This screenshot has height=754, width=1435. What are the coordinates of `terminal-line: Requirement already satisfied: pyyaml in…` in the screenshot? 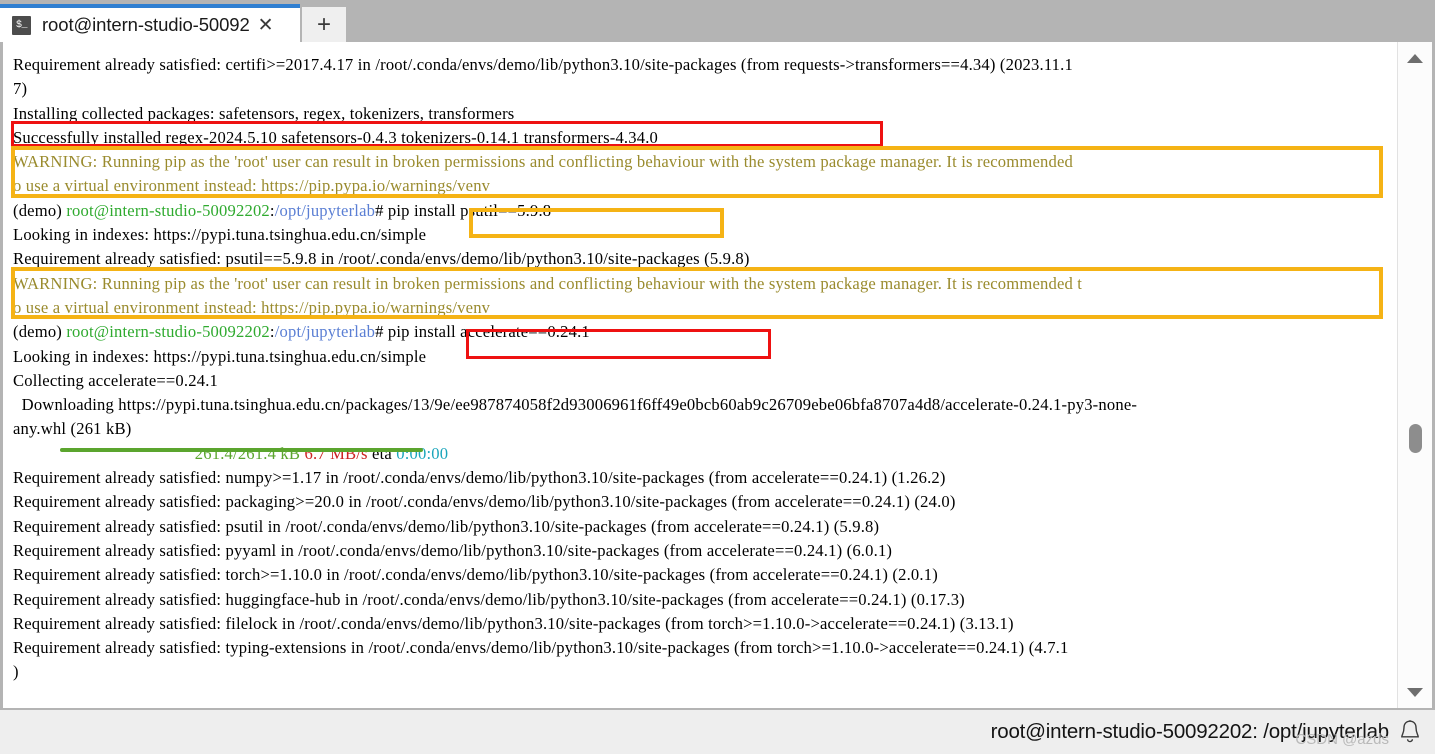 It's located at (705, 551).